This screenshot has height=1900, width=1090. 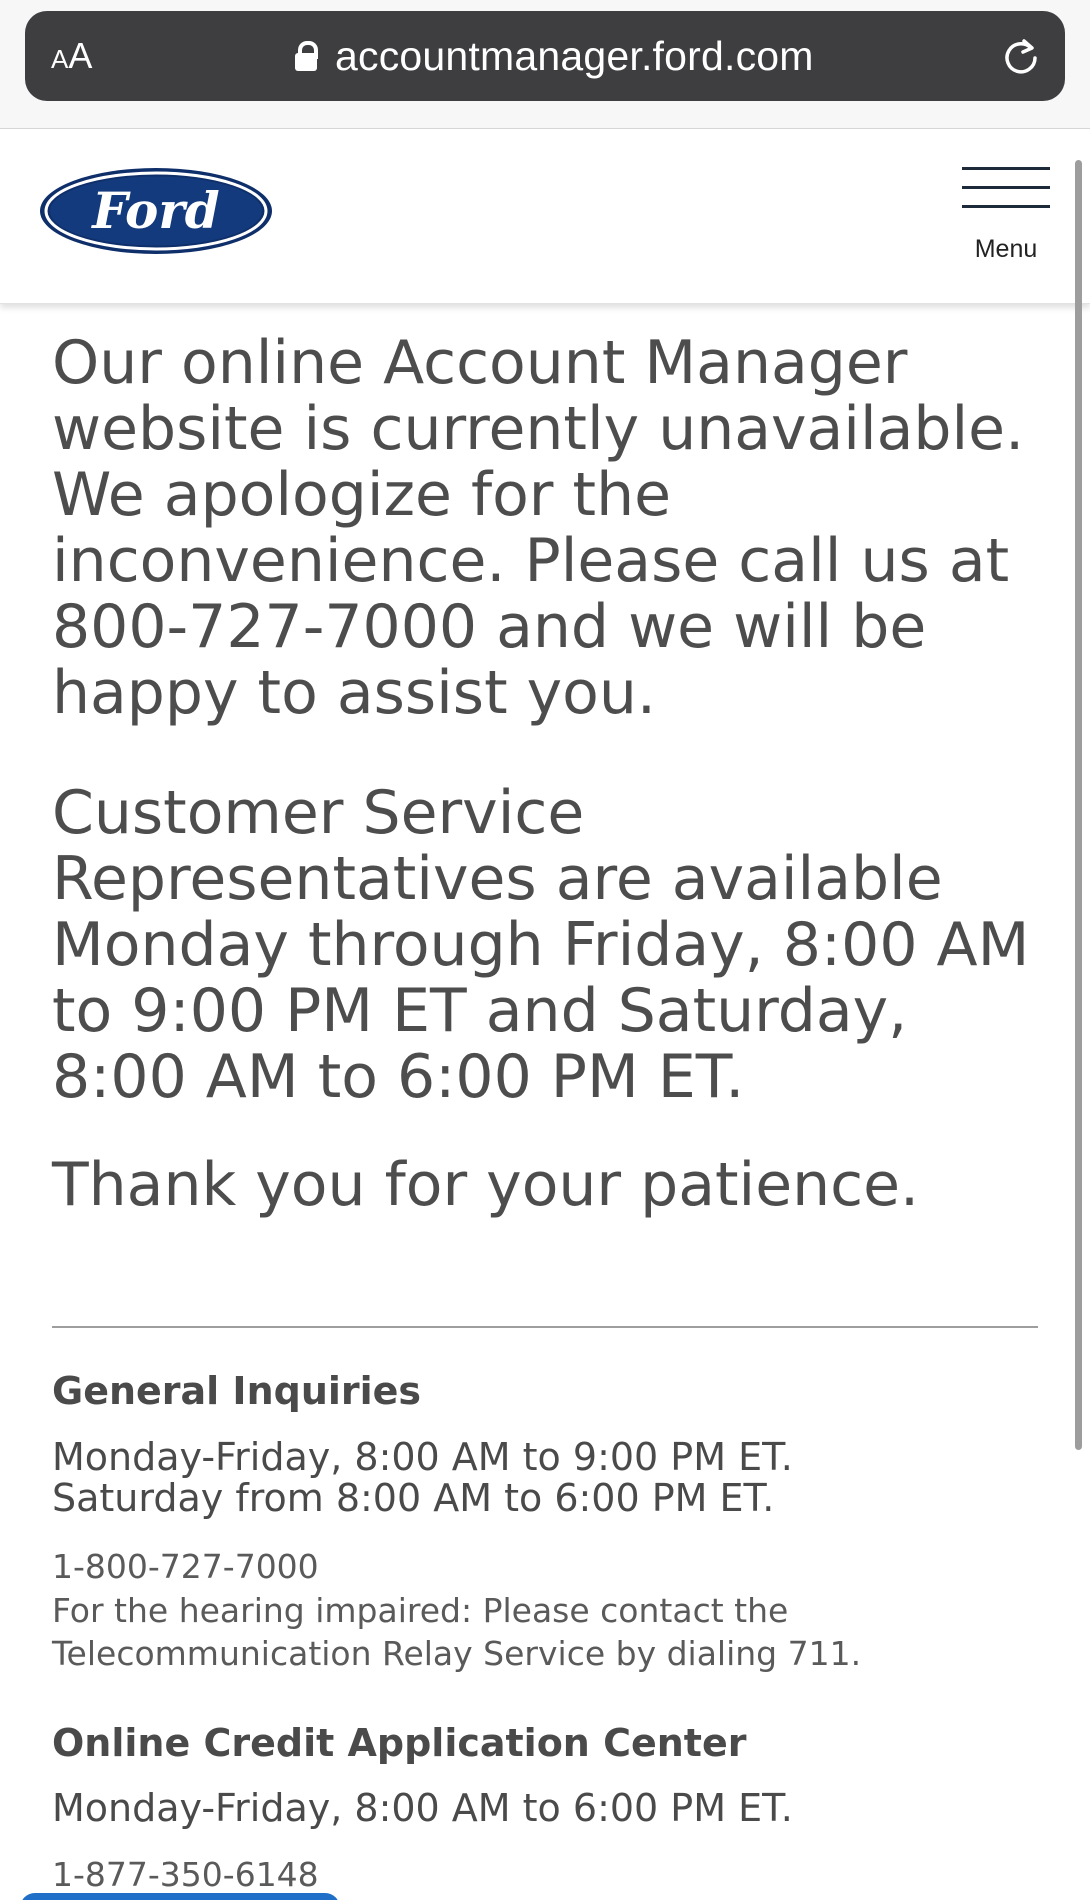 What do you see at coordinates (306, 56) in the screenshot?
I see `lock-icon` at bounding box center [306, 56].